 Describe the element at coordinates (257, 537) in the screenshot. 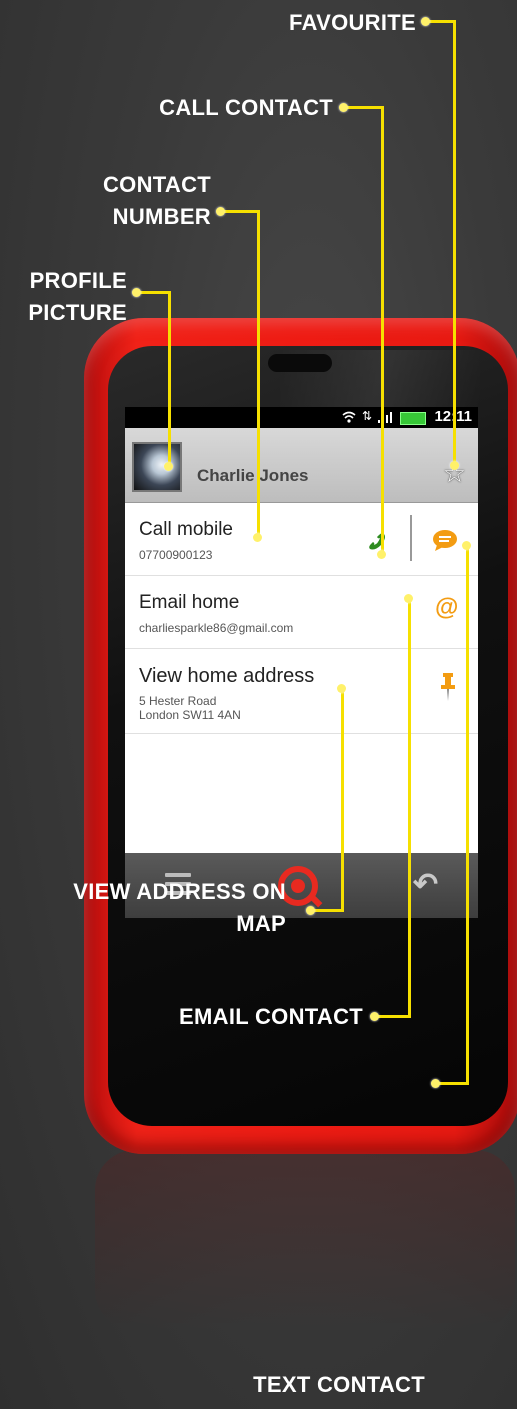

I see `contact-number-leader-end` at that location.